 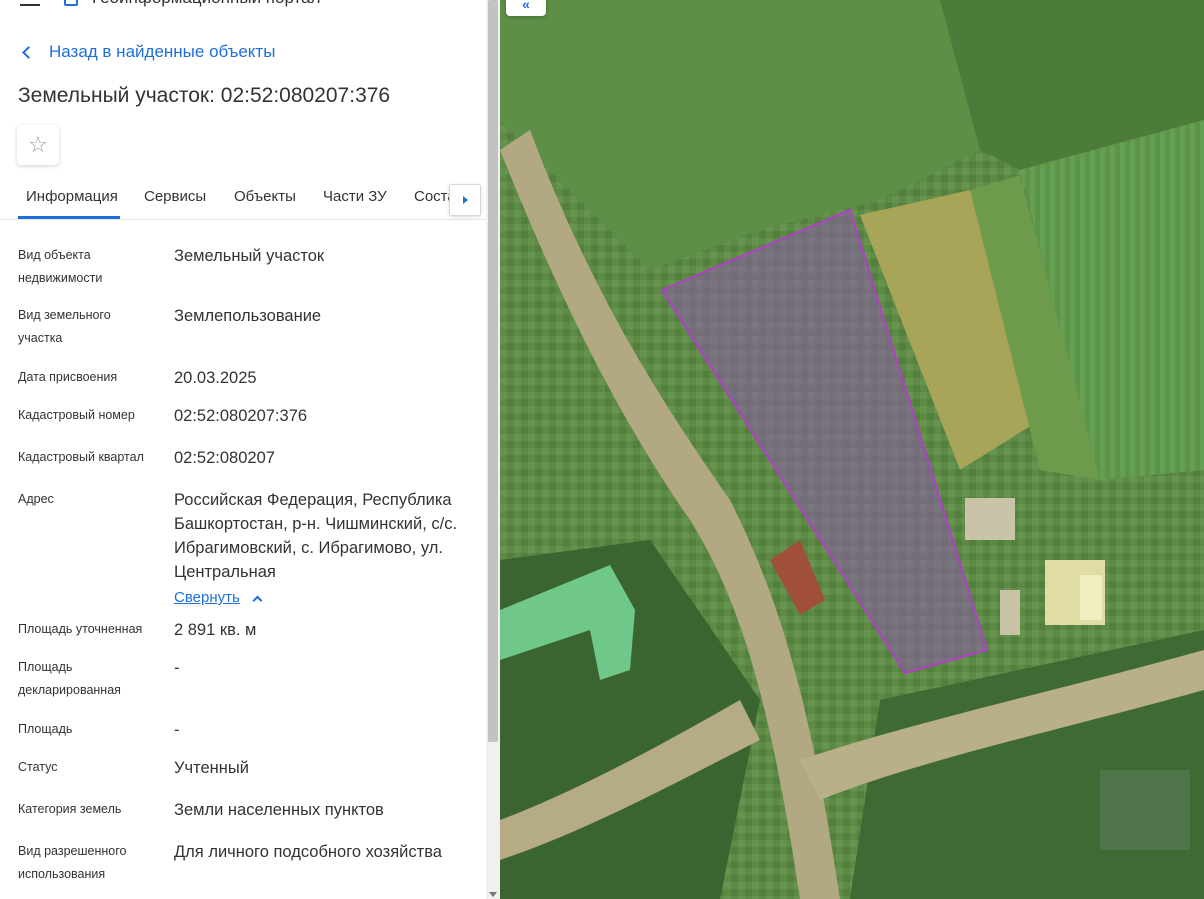 What do you see at coordinates (80, 629) in the screenshot?
I see `field-label: Площадь уточненная` at bounding box center [80, 629].